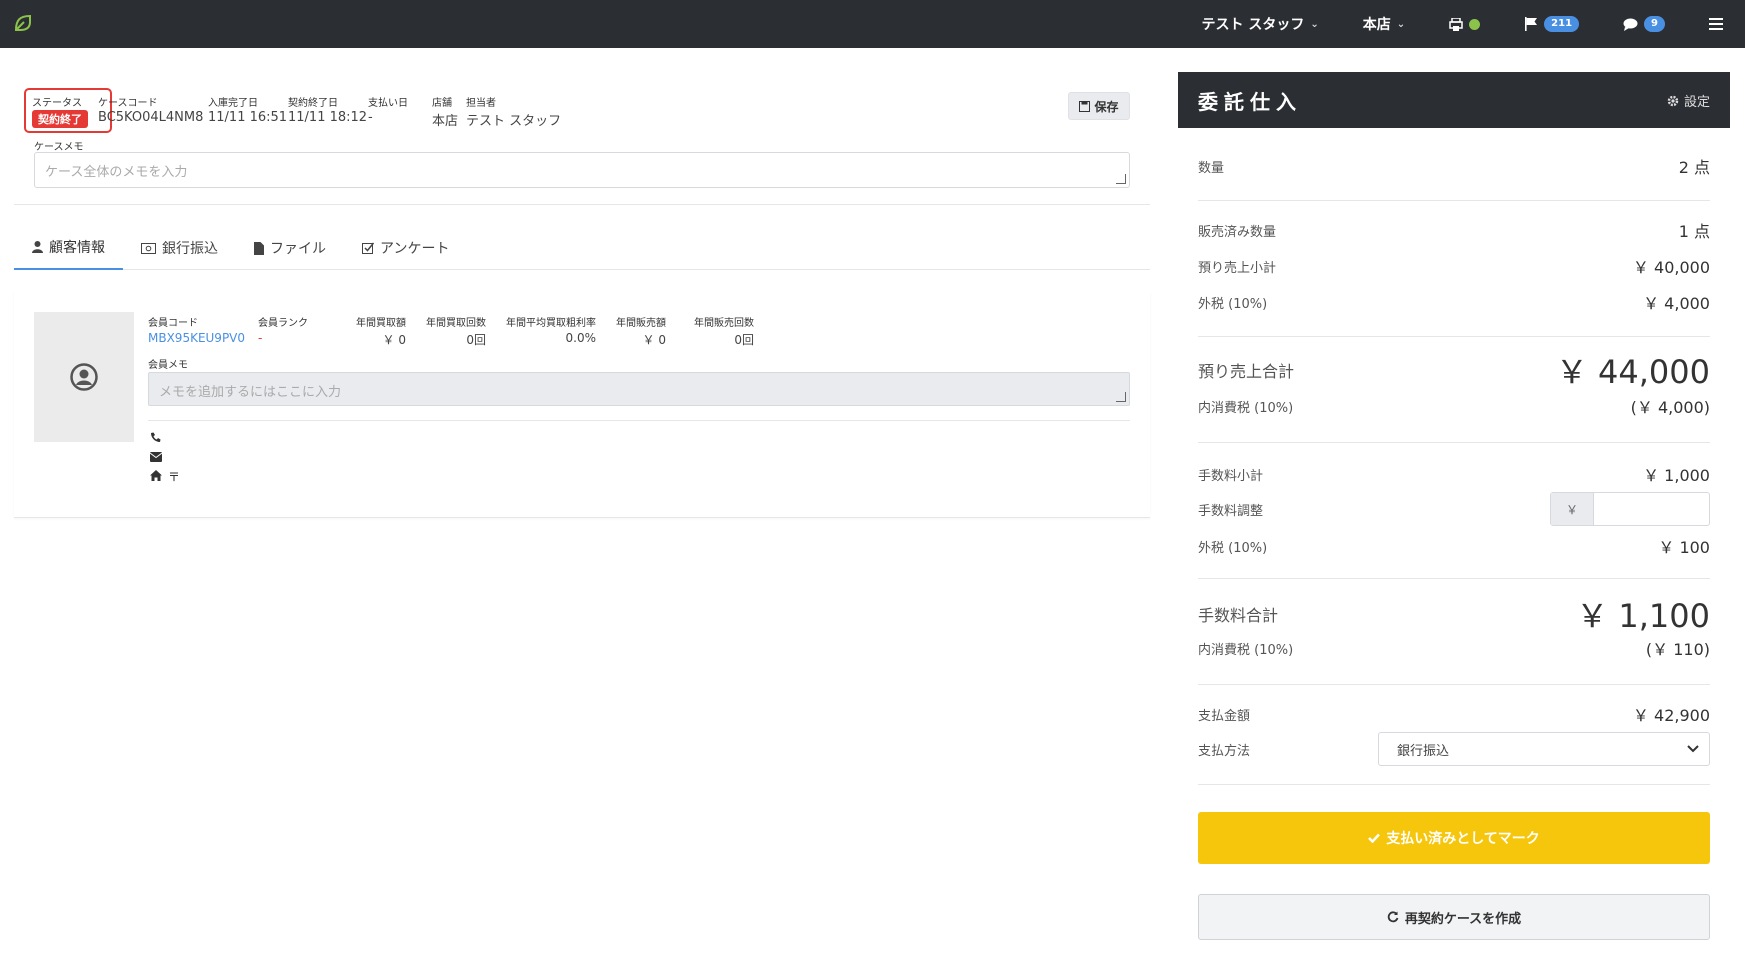 Image resolution: width=1745 pixels, height=954 pixels. Describe the element at coordinates (156, 457) in the screenshot. I see `envelope-icon` at that location.